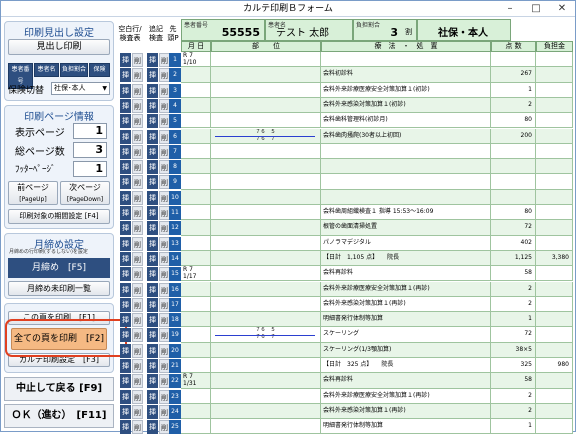 The image size is (576, 435). I want to click on cancel-return-button: 中止して戻る [F9], so click(59, 389).